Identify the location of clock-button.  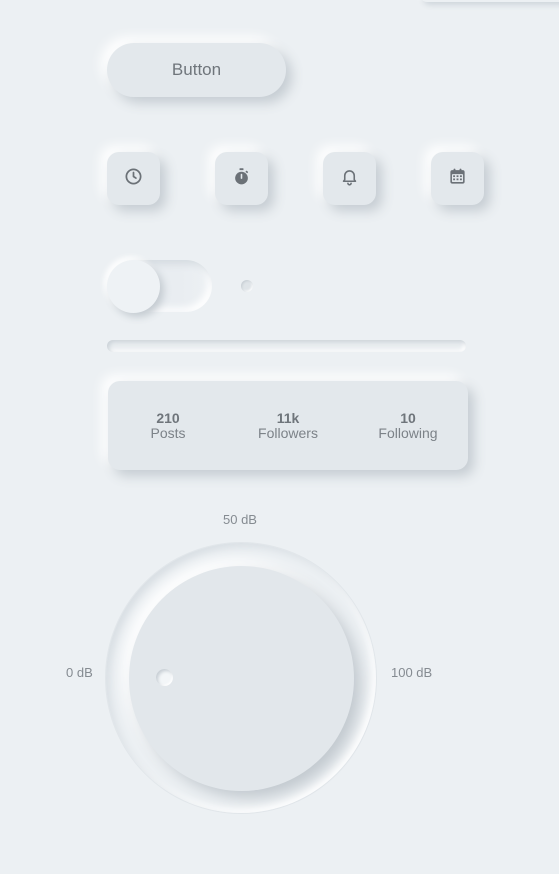
(133, 178).